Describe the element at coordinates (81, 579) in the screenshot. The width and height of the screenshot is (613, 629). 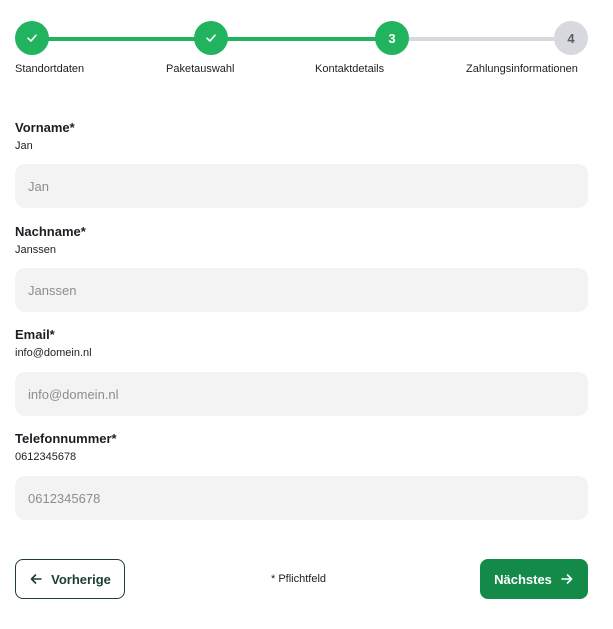
I see `previous-button-label: Vorherige` at that location.